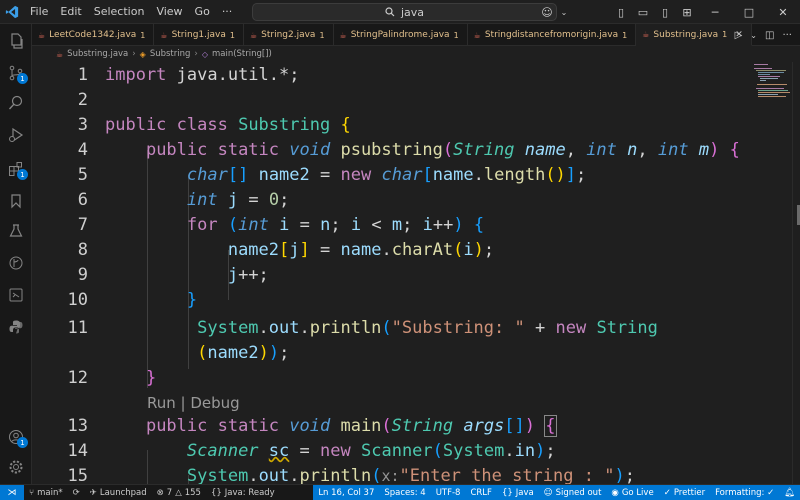  Describe the element at coordinates (667, 492) in the screenshot. I see `double-check-icon: ✓` at that location.